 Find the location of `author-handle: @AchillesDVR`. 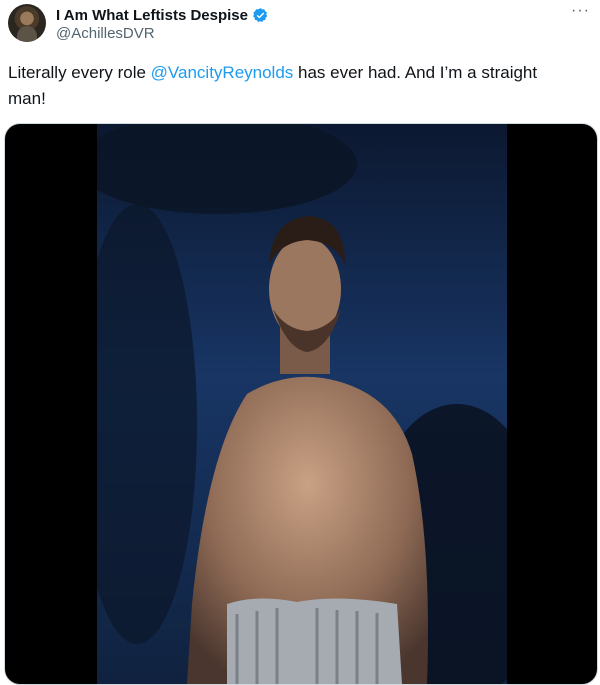

author-handle: @AchillesDVR is located at coordinates (105, 33).